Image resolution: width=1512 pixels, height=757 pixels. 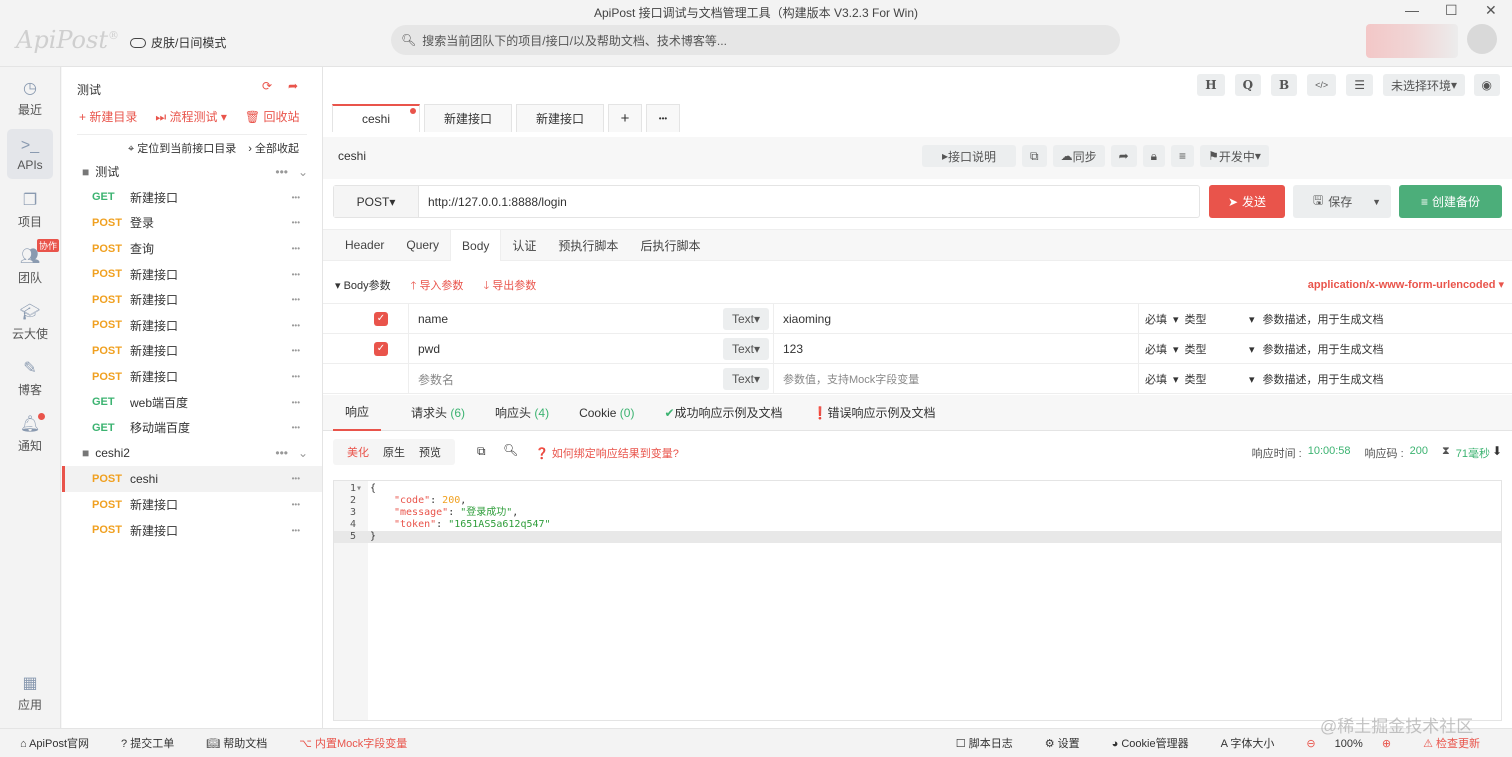 I want to click on raw-button: 原生, so click(x=394, y=452).